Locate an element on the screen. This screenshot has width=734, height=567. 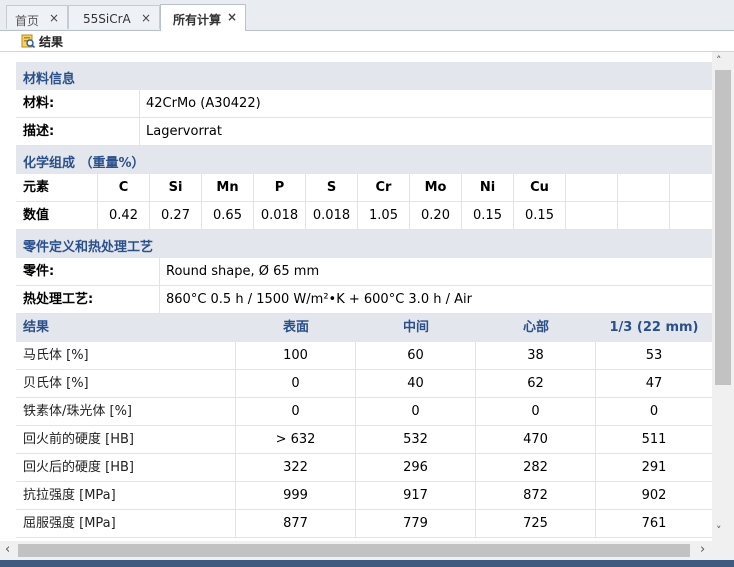
cell-middle: 0 is located at coordinates (416, 411).